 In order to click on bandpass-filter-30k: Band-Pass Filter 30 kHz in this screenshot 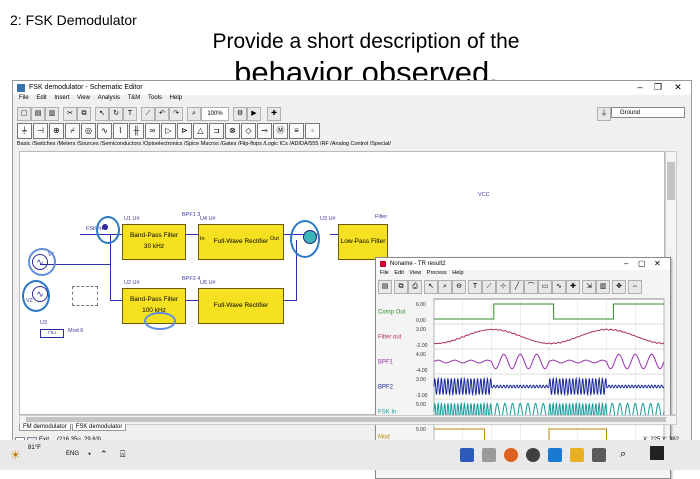, I will do `click(154, 242)`.